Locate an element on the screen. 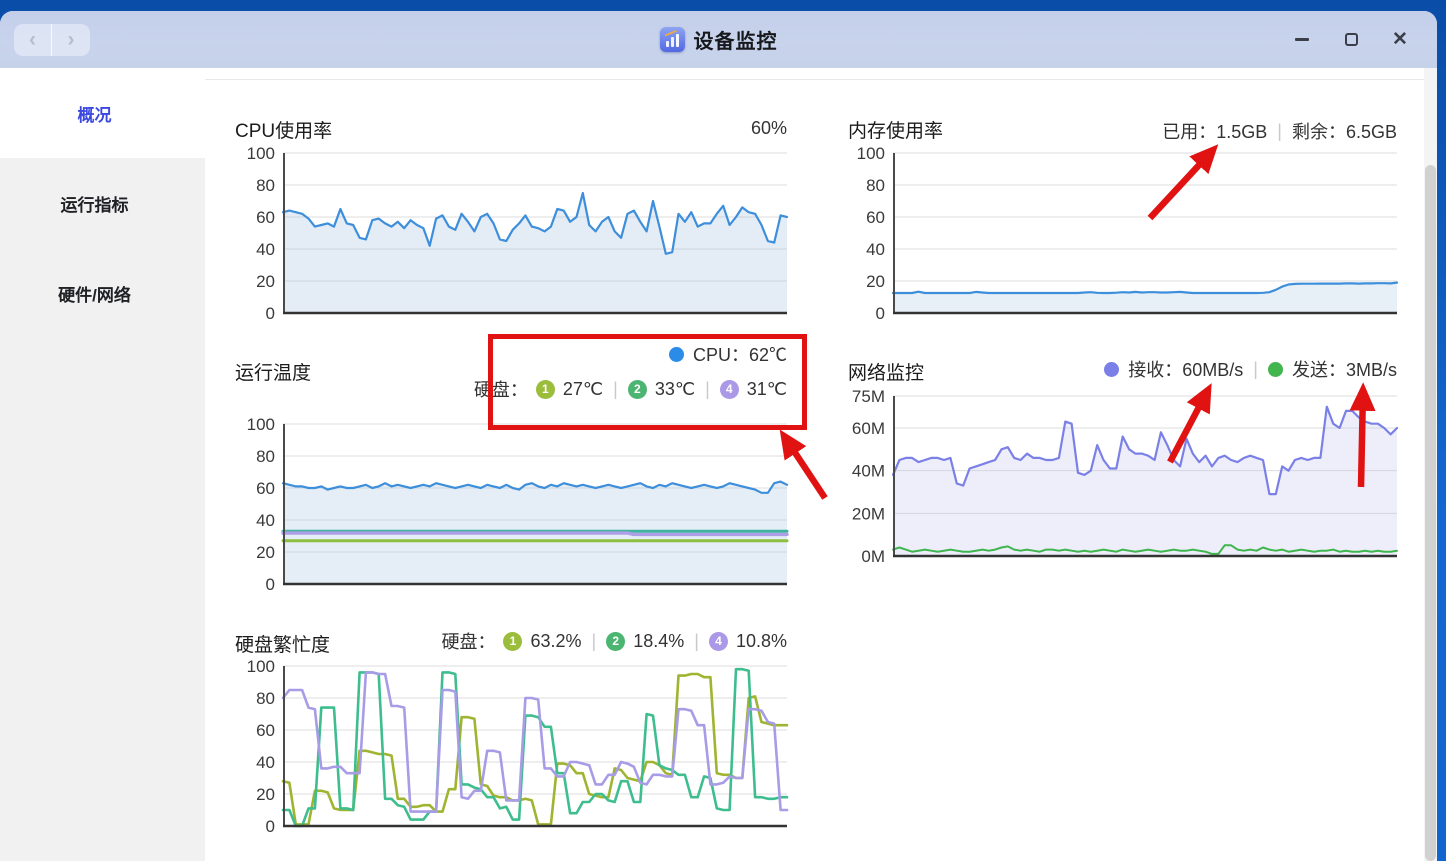 Image resolution: width=1446 pixels, height=861 pixels. chart-legend: 60% is located at coordinates (769, 128).